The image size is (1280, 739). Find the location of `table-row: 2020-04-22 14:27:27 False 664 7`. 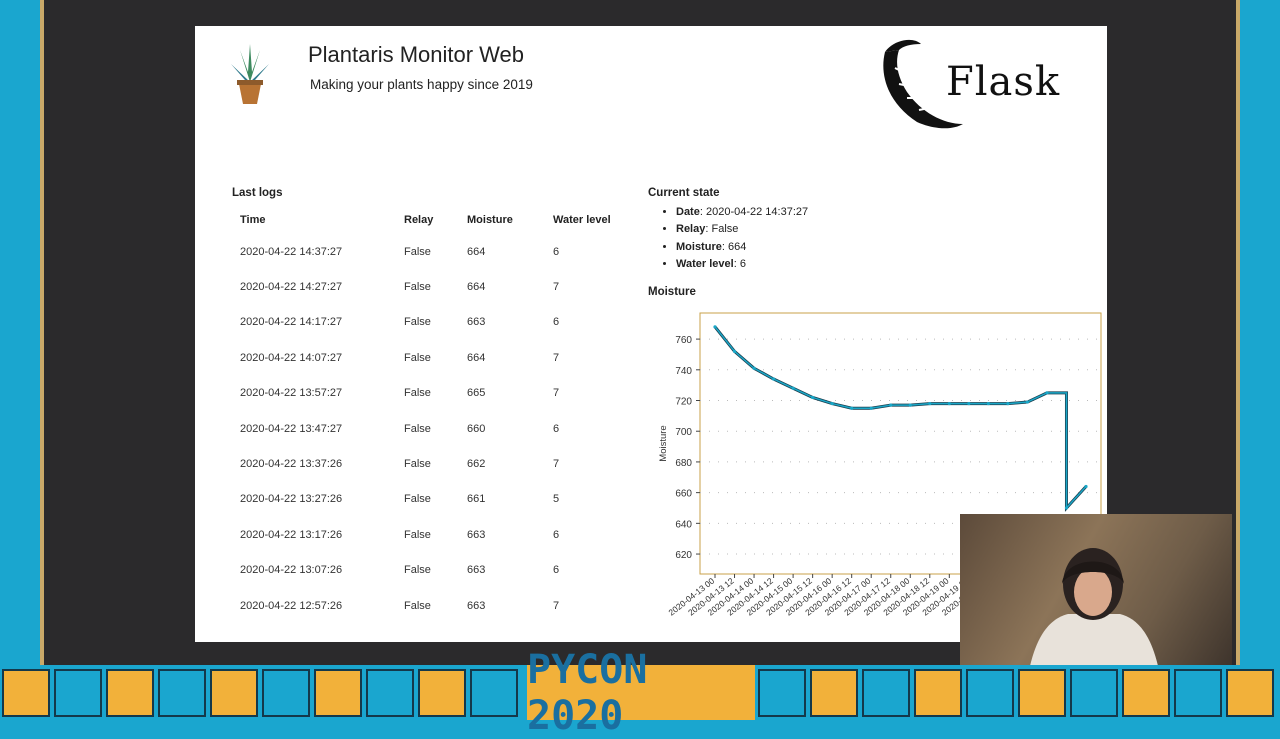

table-row: 2020-04-22 14:27:27 False 664 7 is located at coordinates (427, 286).